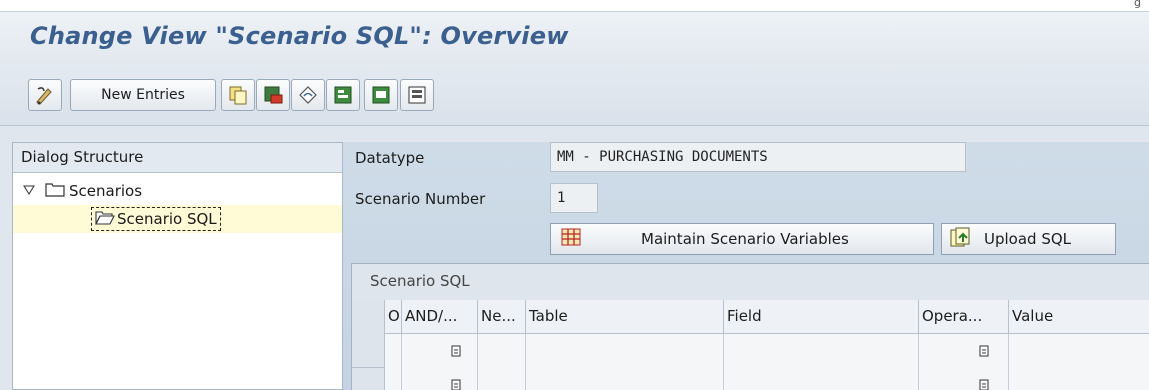 This screenshot has width=1149, height=390. Describe the element at coordinates (420, 199) in the screenshot. I see `scenario-number-label: Scenario Number` at that location.